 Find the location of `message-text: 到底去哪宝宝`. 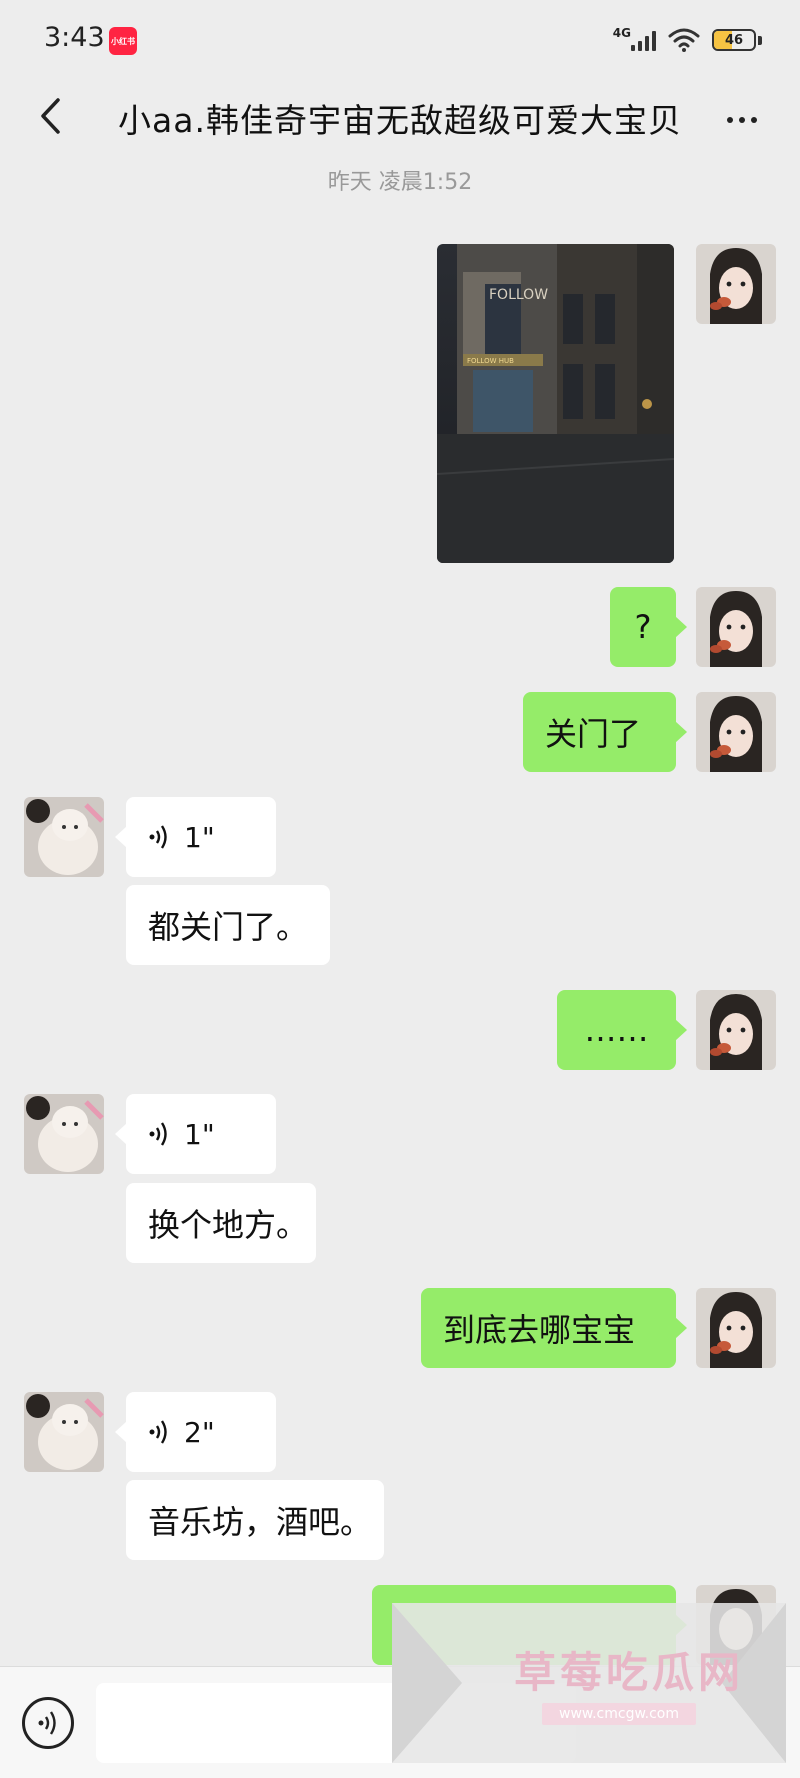

message-text: 到底去哪宝宝 is located at coordinates (539, 1330).